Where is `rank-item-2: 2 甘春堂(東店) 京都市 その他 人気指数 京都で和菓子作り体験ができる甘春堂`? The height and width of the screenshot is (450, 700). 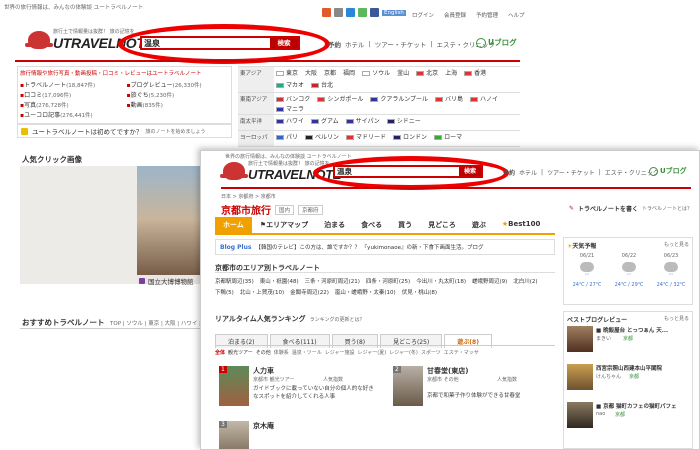
rank-item-2: 2 甘春堂(東店) 京都市 その他 人気指数 京都で和菓子作り体験ができる甘春堂 is located at coordinates (473, 391).